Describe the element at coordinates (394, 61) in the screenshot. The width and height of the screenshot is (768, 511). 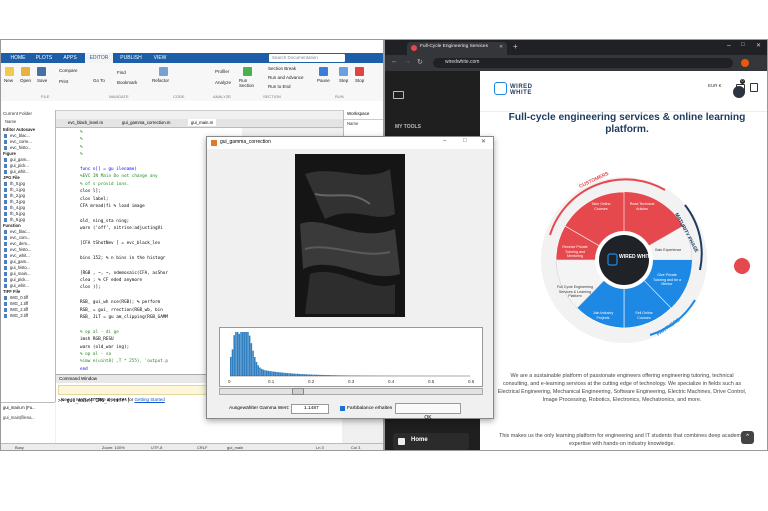
I see `back-icon: ←` at that location.